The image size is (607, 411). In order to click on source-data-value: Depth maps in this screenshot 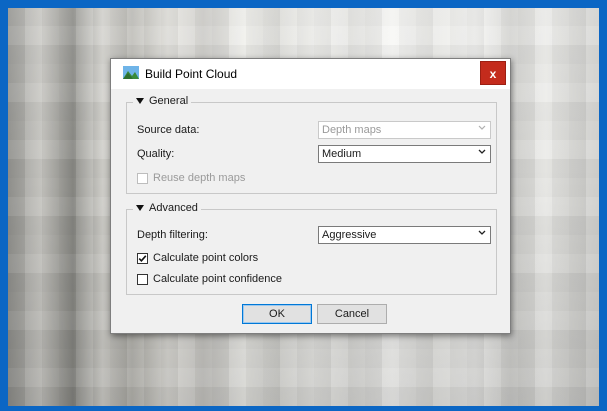, I will do `click(352, 130)`.